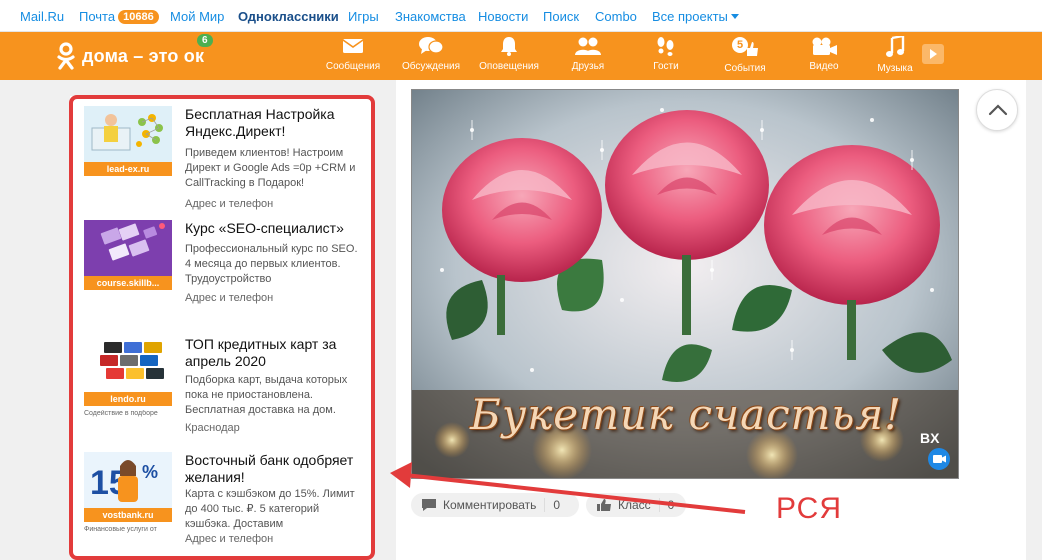 The image size is (1042, 560). Describe the element at coordinates (138, 17) in the screenshot. I see `mail-unread-badge: 10686` at that location.